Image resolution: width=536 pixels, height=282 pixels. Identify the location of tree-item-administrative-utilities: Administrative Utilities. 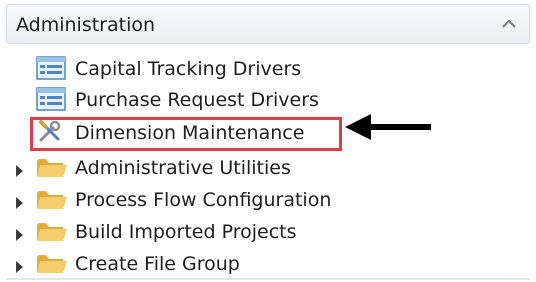
(260, 169).